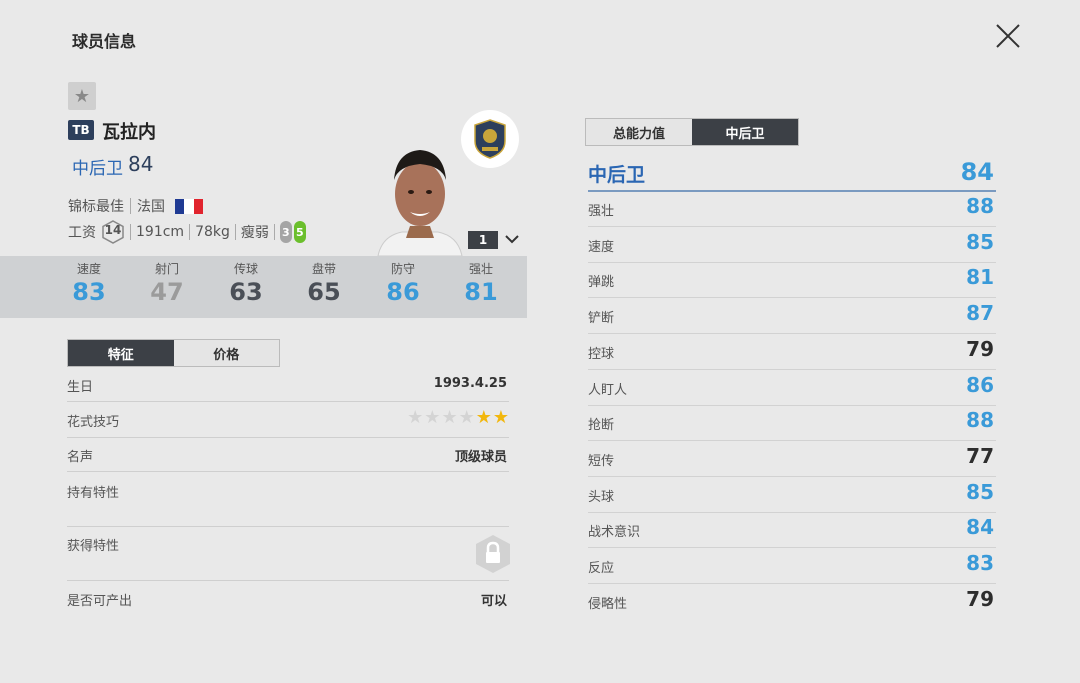 The image size is (1080, 683). What do you see at coordinates (601, 283) in the screenshot?
I see `attribute-name: 弹跳` at bounding box center [601, 283].